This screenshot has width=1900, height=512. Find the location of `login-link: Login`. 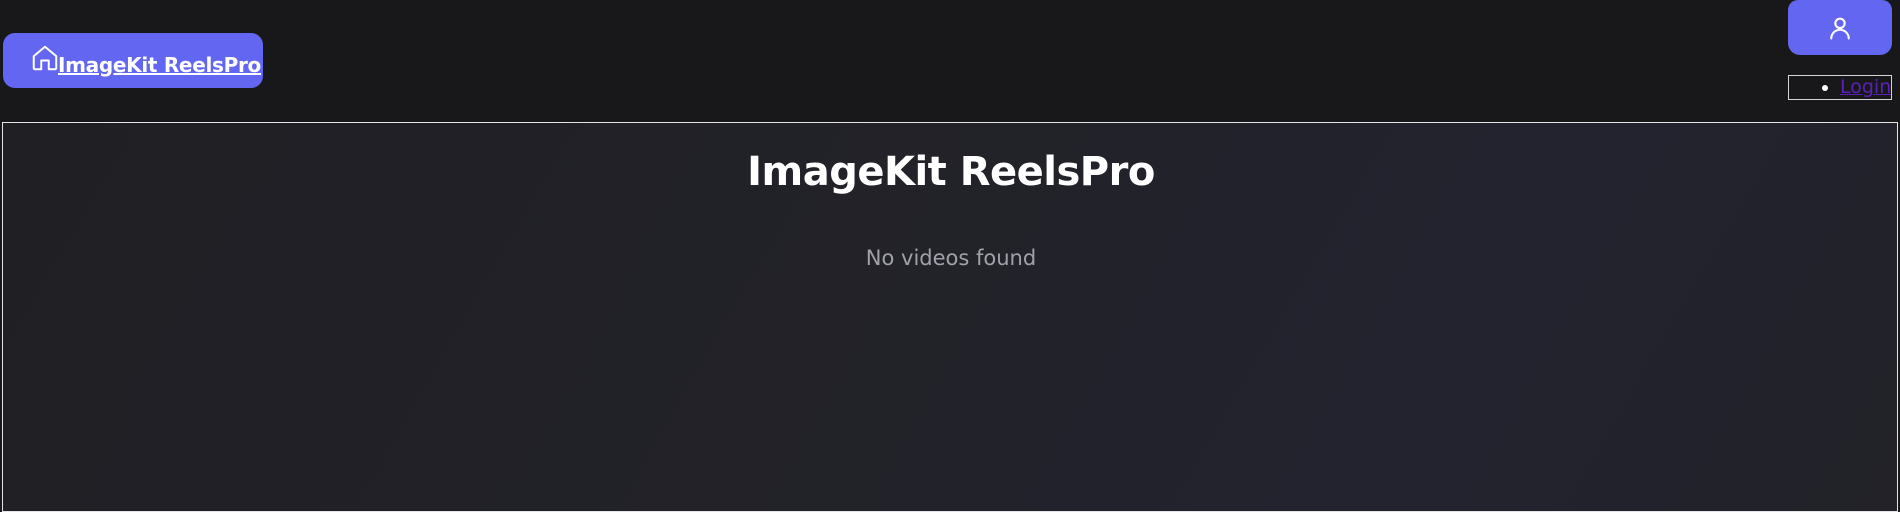

login-link: Login is located at coordinates (1865, 87).